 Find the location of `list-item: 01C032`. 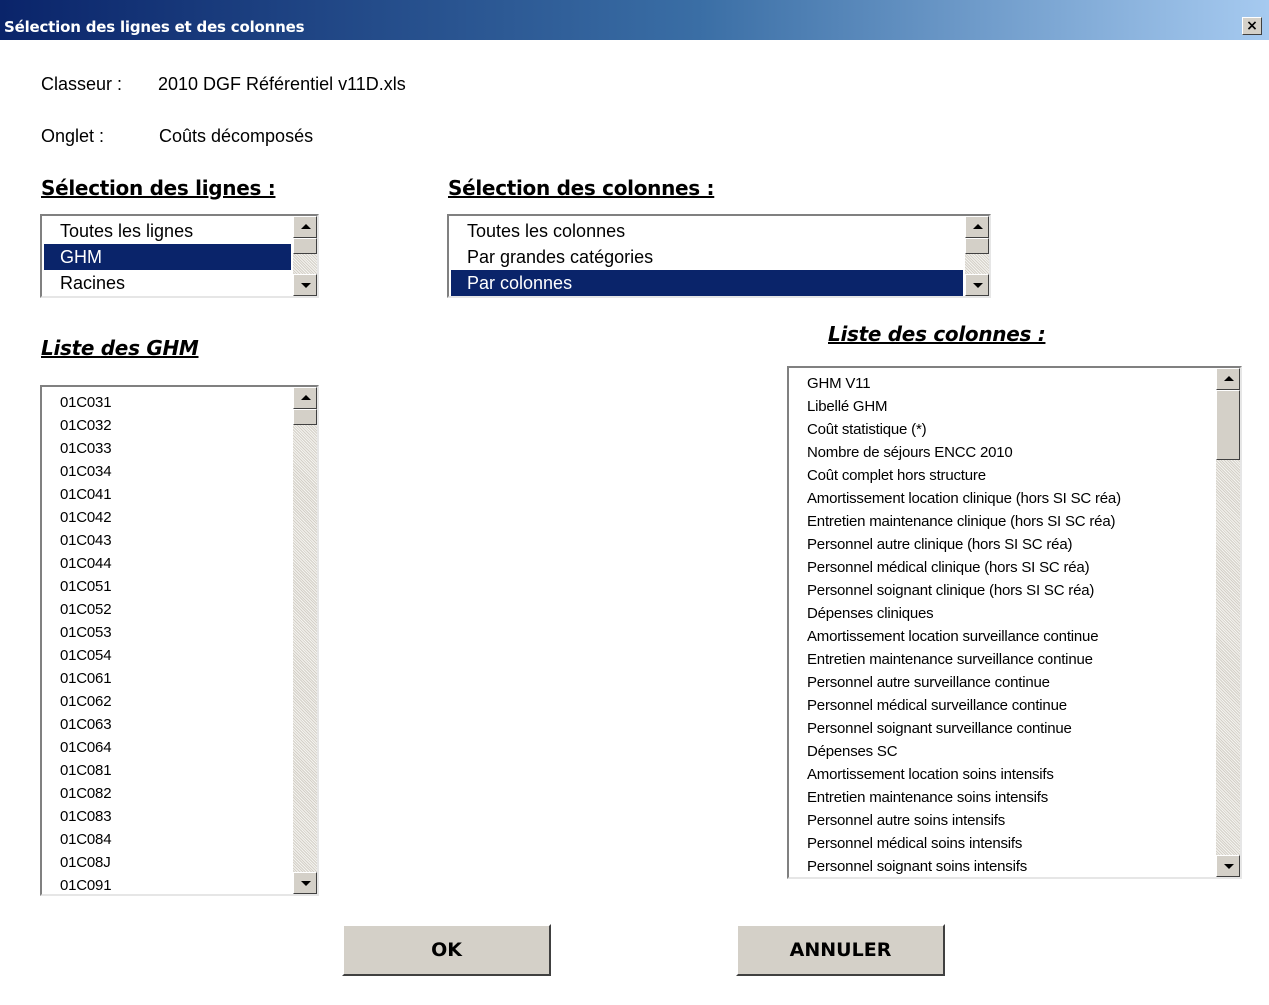

list-item: 01C032 is located at coordinates (167, 425).